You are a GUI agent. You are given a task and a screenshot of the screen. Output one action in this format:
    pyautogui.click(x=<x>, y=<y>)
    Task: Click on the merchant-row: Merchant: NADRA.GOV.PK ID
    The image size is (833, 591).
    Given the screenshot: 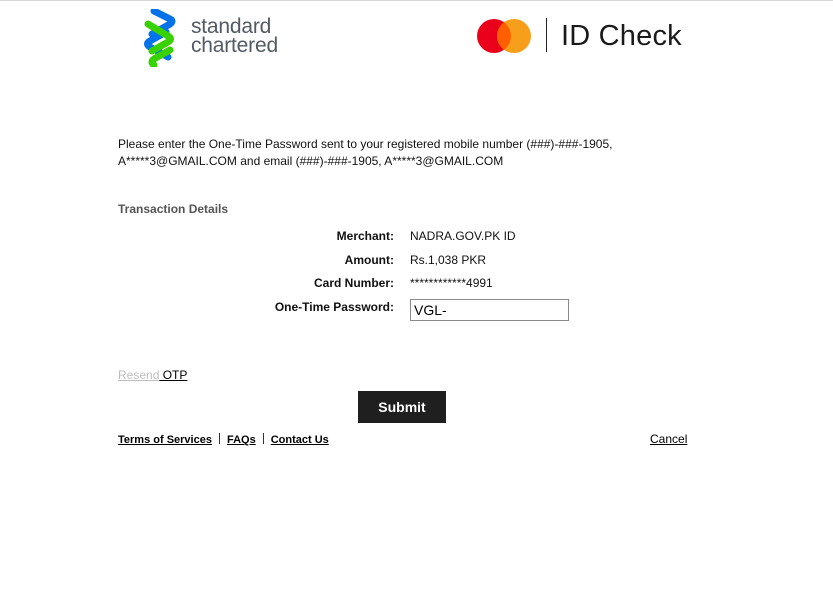 What is the action you would take?
    pyautogui.click(x=410, y=239)
    